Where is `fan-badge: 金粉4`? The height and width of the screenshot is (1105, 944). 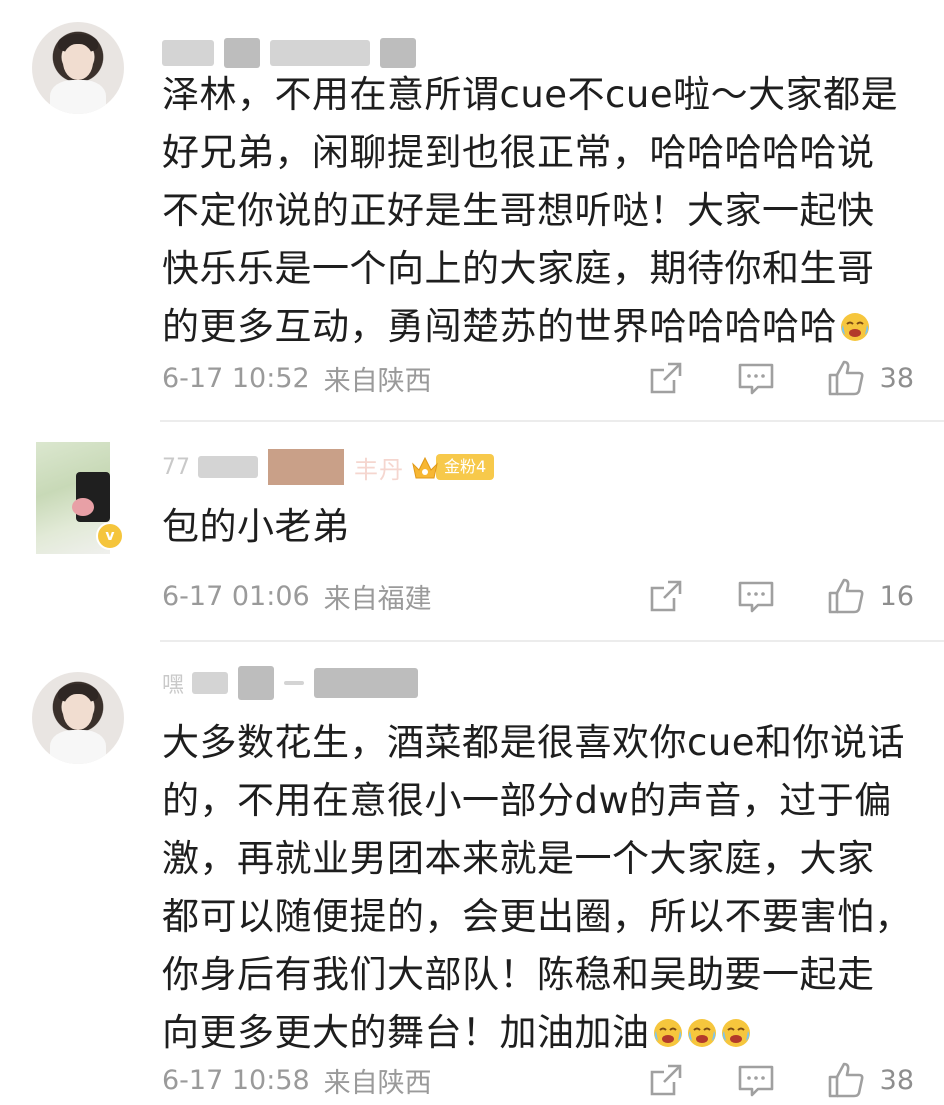
fan-badge: 金粉4 is located at coordinates (465, 467).